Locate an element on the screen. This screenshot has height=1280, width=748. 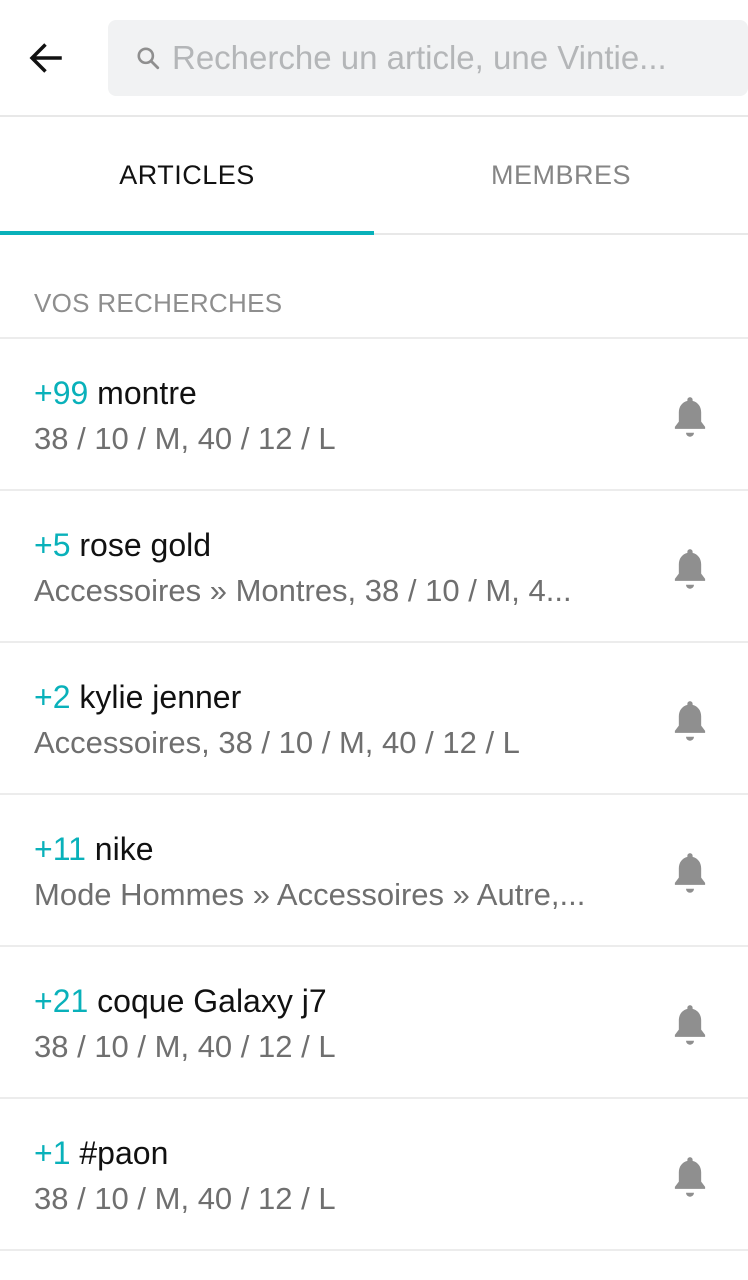
new-count: +99 is located at coordinates (61, 393).